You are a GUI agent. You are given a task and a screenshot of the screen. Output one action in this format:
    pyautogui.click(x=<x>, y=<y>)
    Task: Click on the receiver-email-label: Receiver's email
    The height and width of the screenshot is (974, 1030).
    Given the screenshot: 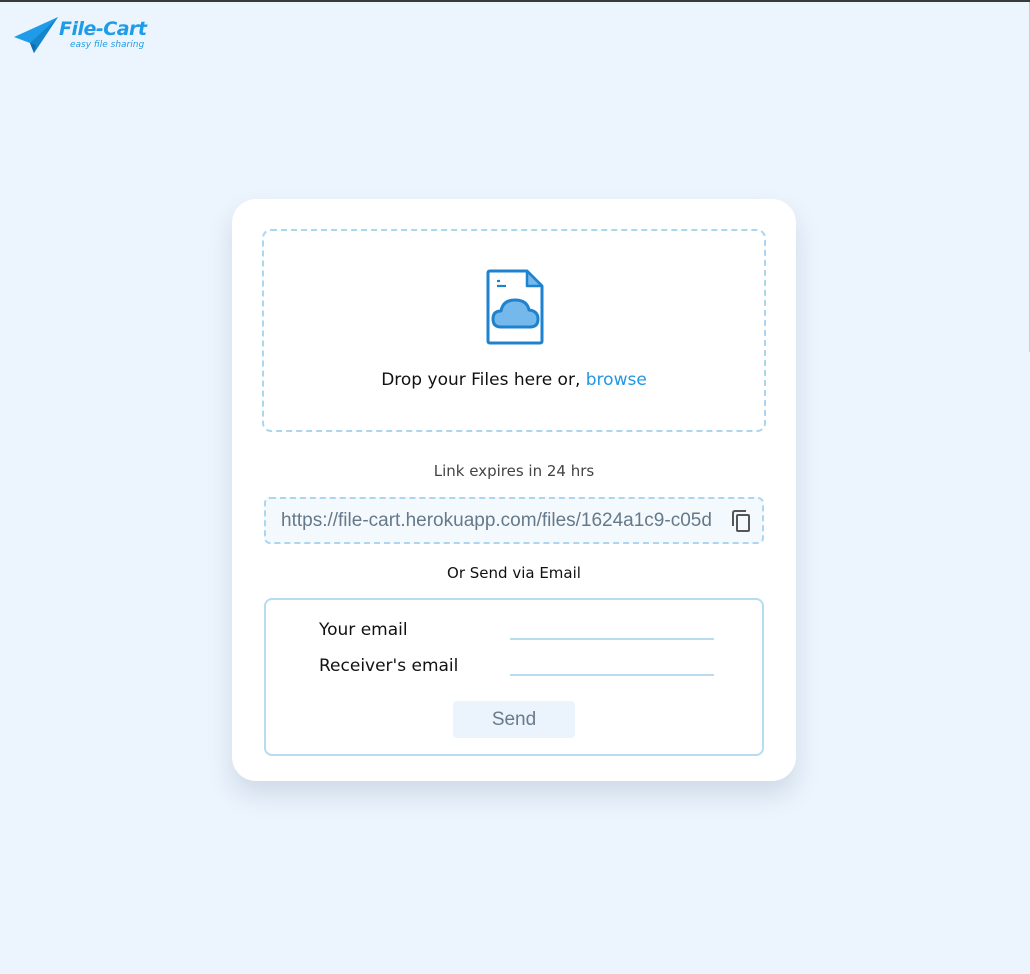 What is the action you would take?
    pyautogui.click(x=389, y=666)
    